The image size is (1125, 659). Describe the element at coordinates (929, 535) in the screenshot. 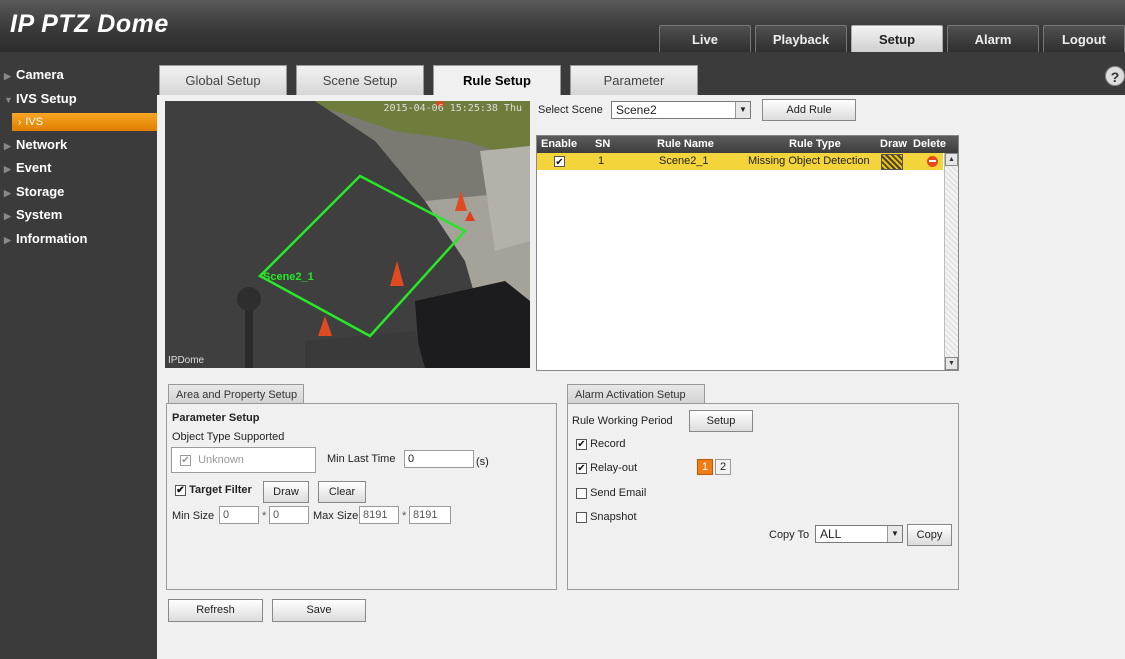

I see `copy-button: Copy` at that location.